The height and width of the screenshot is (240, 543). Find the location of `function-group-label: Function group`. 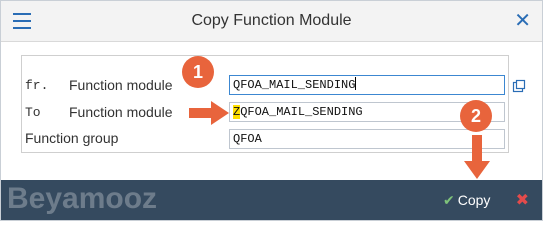

function-group-label: Function group is located at coordinates (72, 138).